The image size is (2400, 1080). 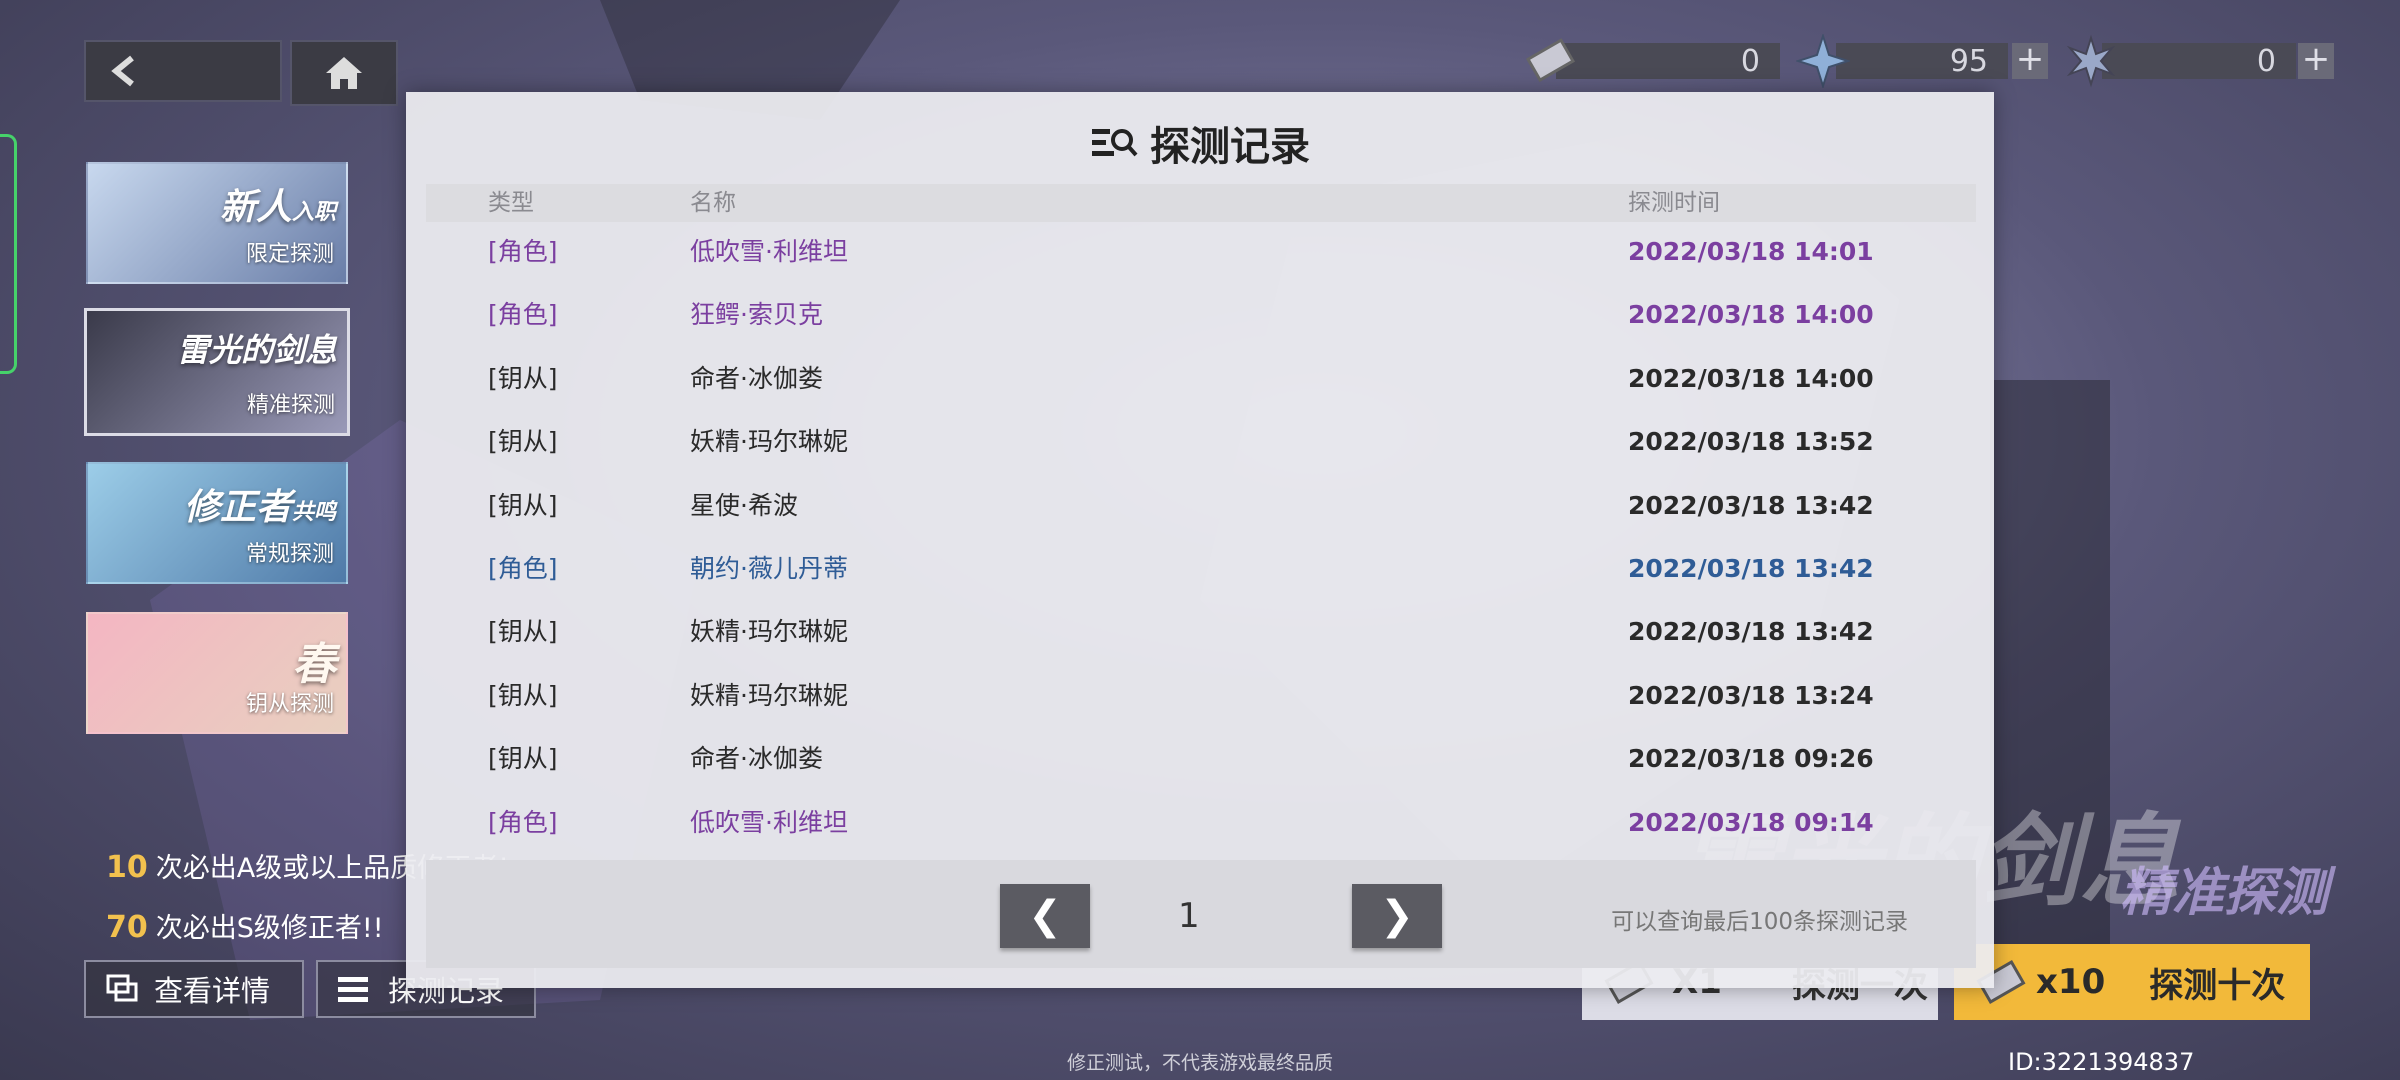 I want to click on banner-spring: 春 钥从探测, so click(x=217, y=673).